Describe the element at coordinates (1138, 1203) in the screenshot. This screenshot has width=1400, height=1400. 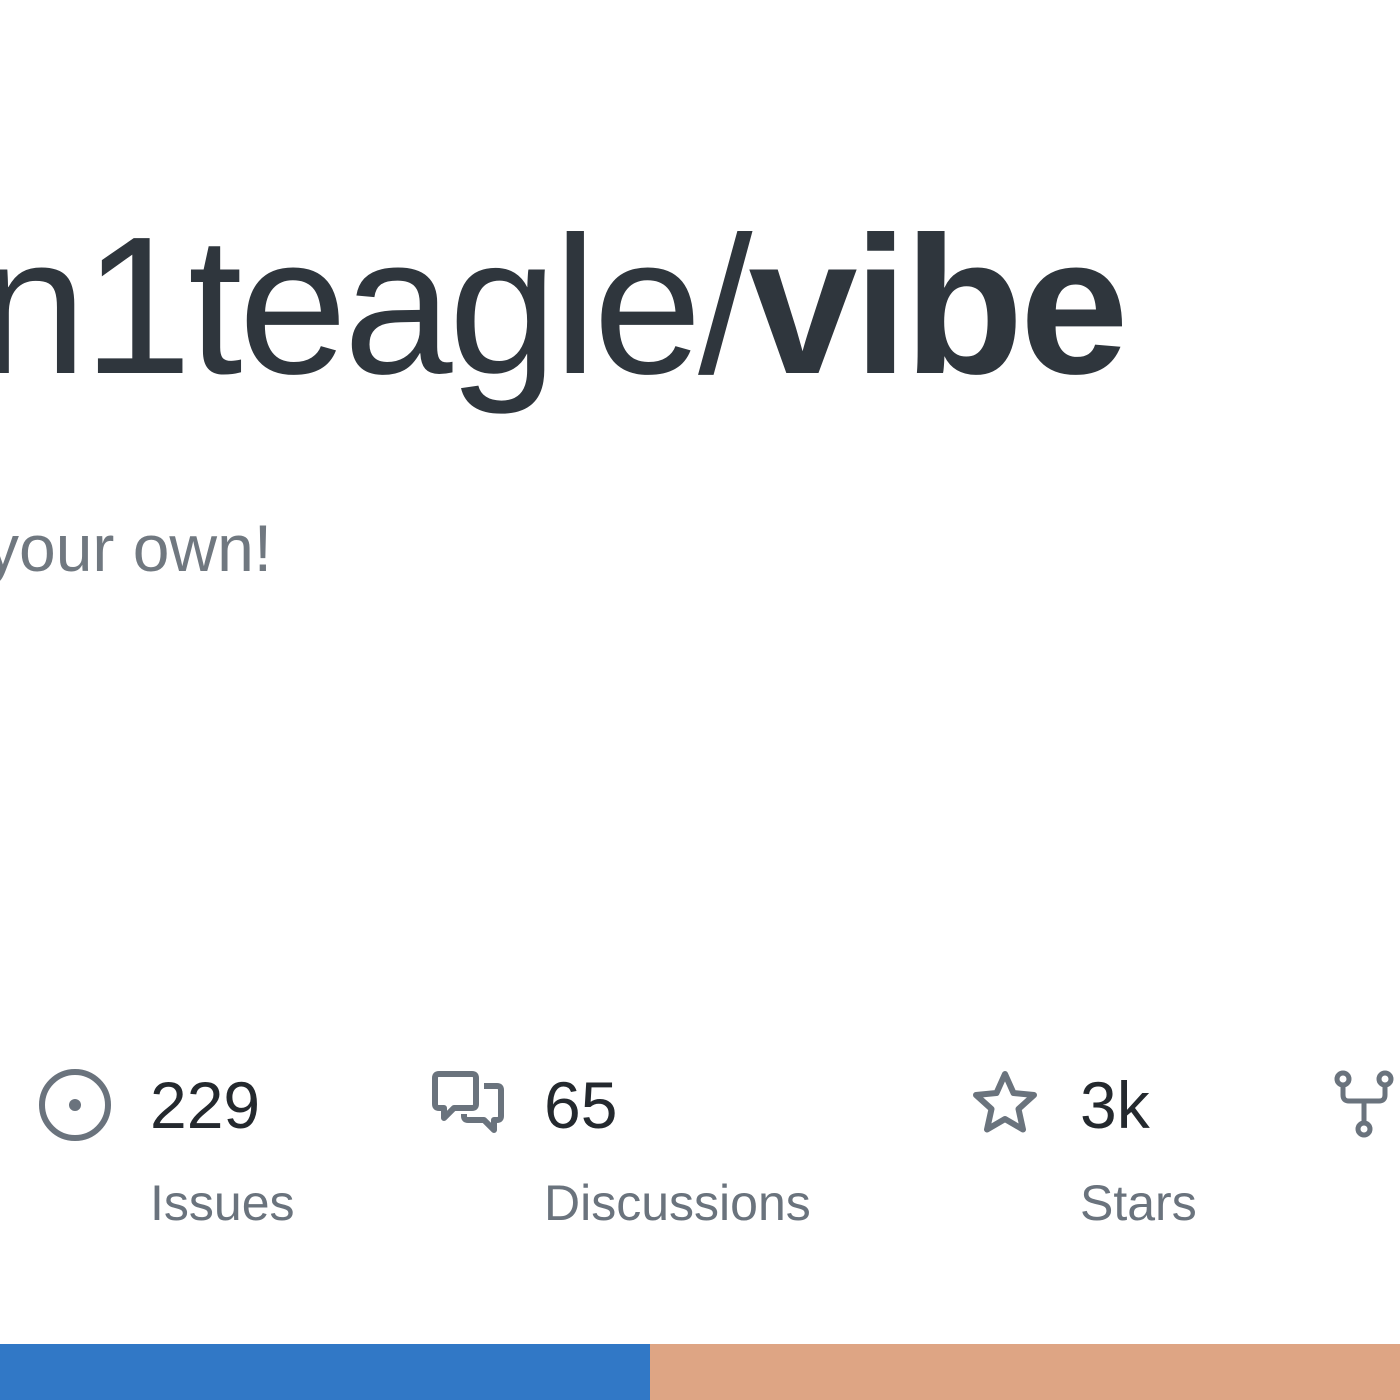
I see `stars-label: Stars` at that location.